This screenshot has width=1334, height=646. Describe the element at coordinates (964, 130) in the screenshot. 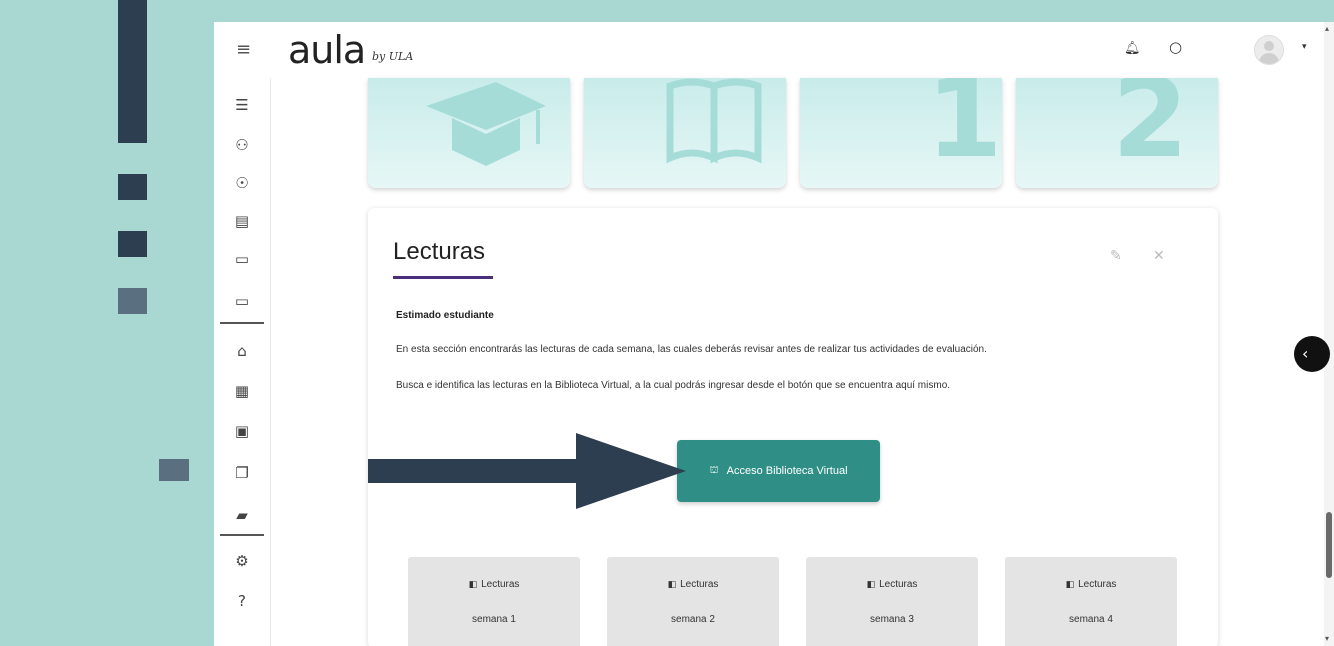

I see `banner-number: 1` at that location.